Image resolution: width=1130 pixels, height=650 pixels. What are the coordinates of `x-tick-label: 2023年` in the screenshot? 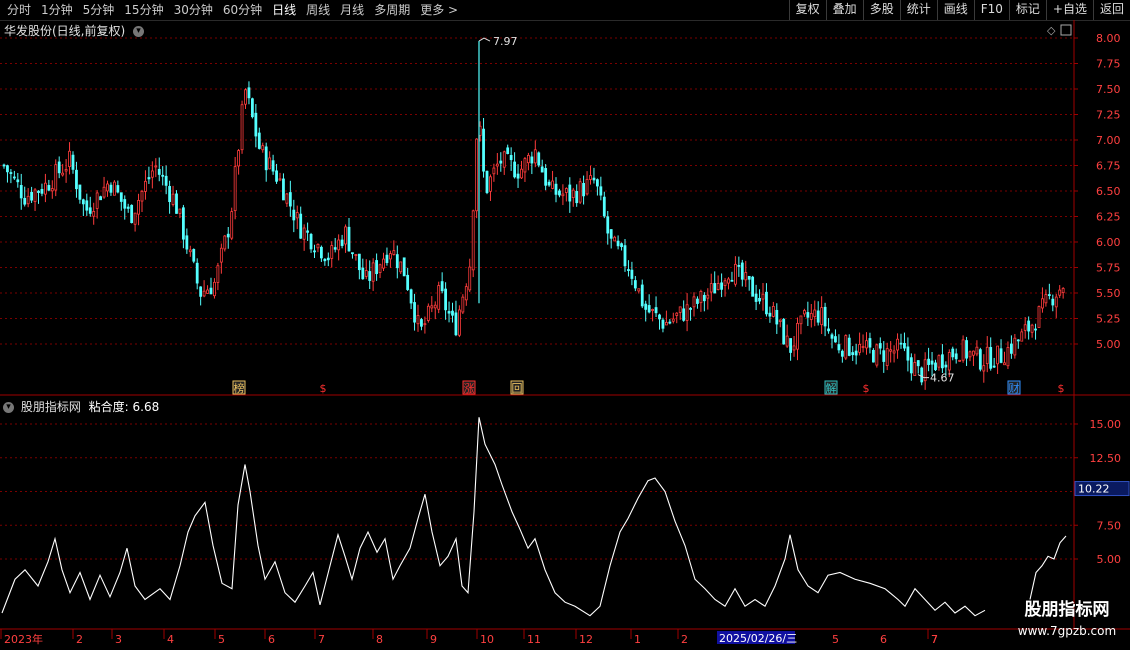 It's located at (23, 639).